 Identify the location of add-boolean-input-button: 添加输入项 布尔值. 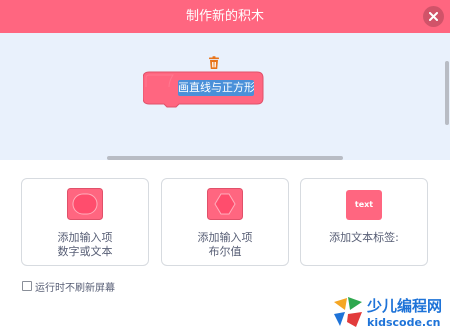
(225, 222).